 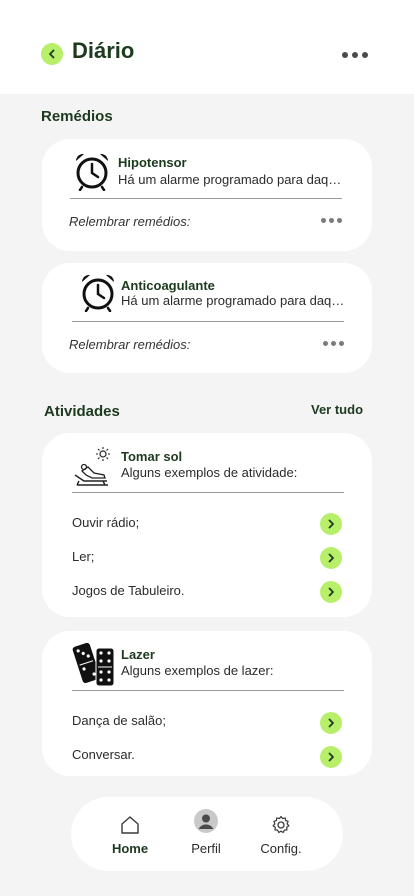 I want to click on page-title: Diário, so click(x=103, y=50).